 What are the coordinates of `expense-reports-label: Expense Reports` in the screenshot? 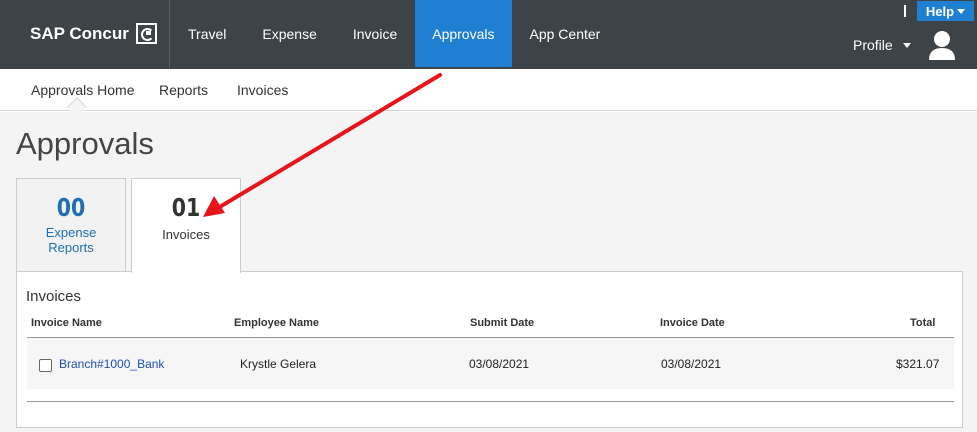 It's located at (71, 240).